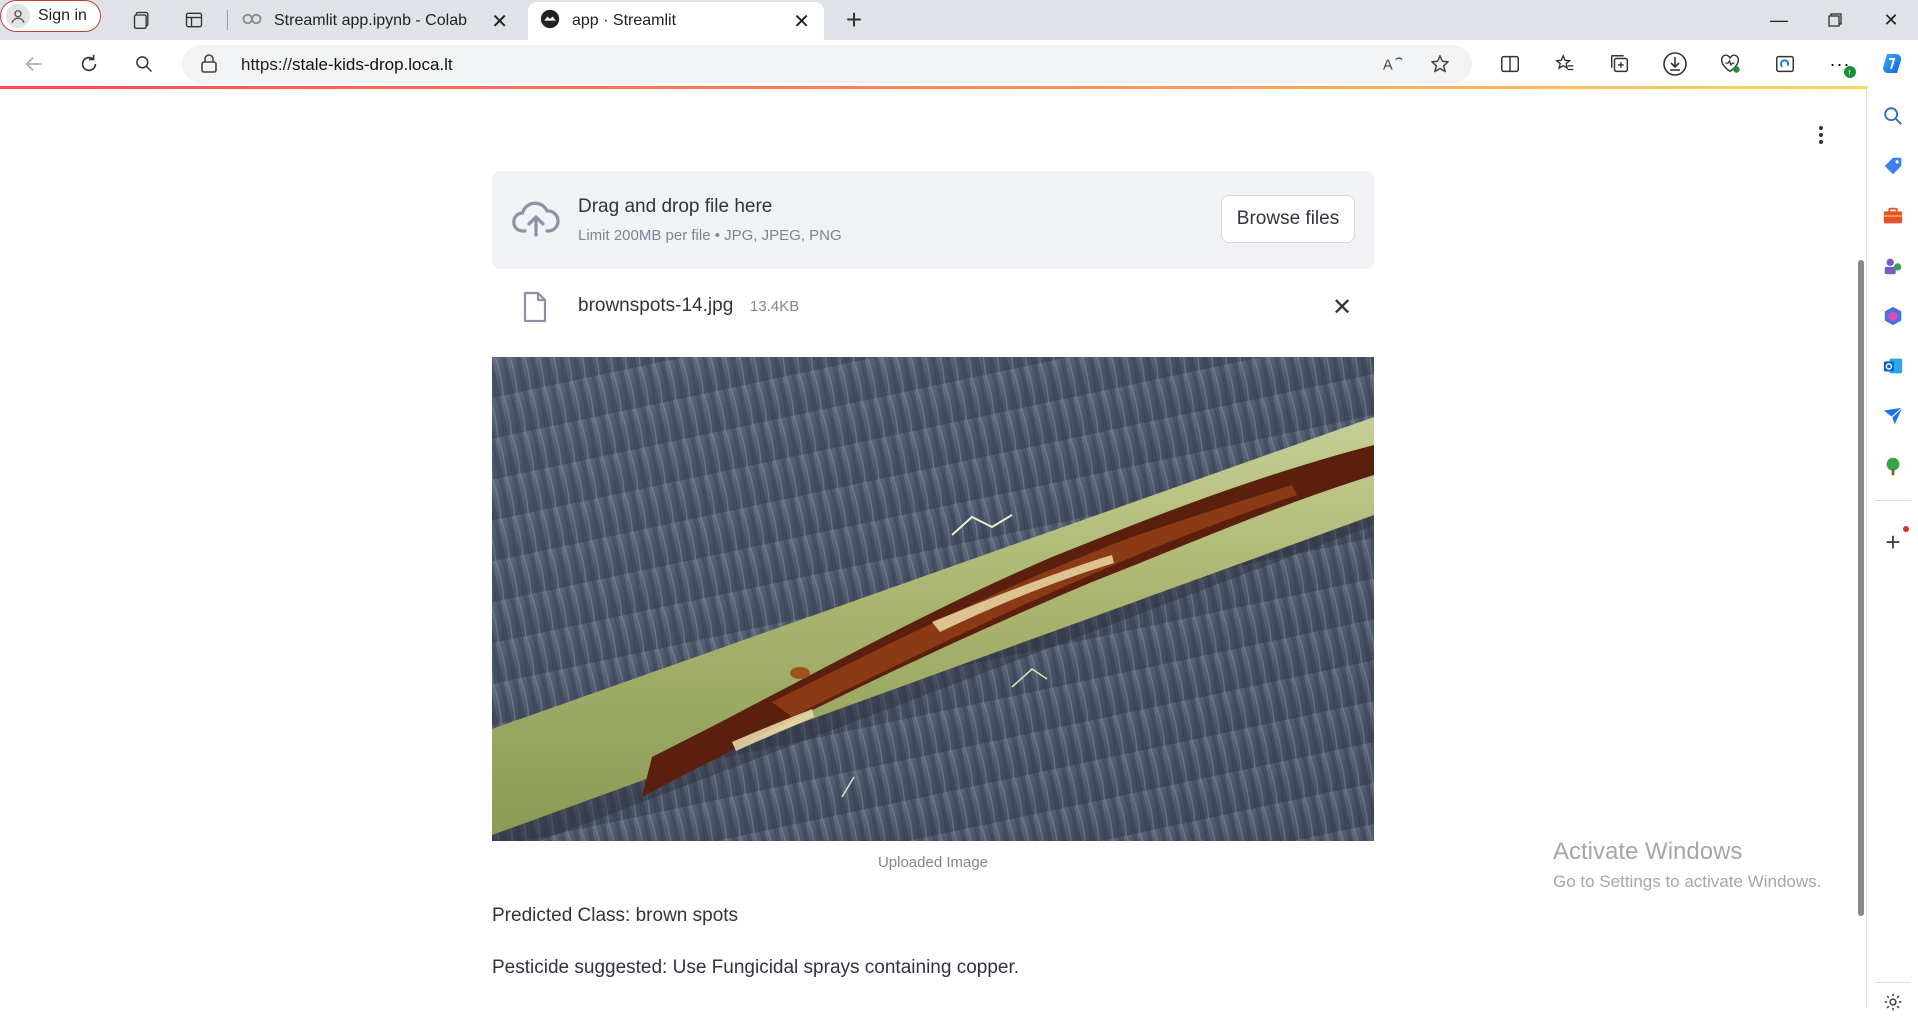 The image size is (1918, 1016). What do you see at coordinates (1893, 266) in the screenshot?
I see `games-icon` at bounding box center [1893, 266].